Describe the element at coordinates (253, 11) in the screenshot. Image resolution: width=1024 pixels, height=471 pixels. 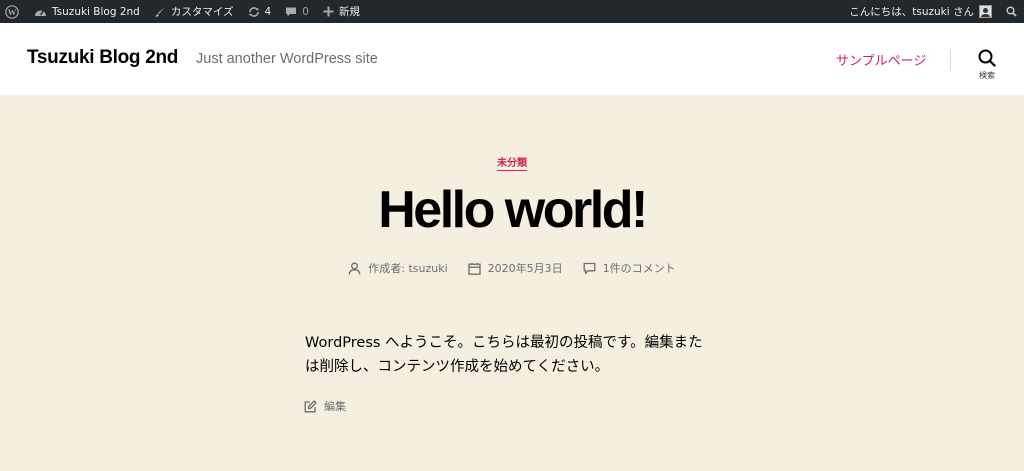
I see `updates-icon` at that location.